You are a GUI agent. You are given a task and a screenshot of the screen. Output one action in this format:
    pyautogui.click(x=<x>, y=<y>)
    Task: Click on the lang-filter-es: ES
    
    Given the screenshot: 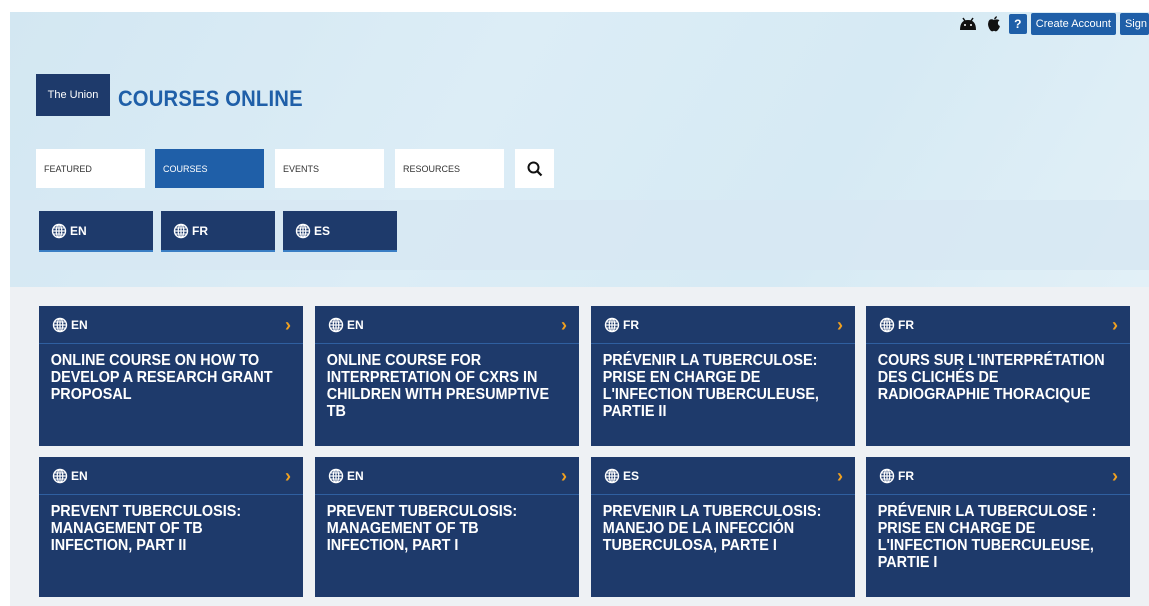 What is the action you would take?
    pyautogui.click(x=340, y=231)
    